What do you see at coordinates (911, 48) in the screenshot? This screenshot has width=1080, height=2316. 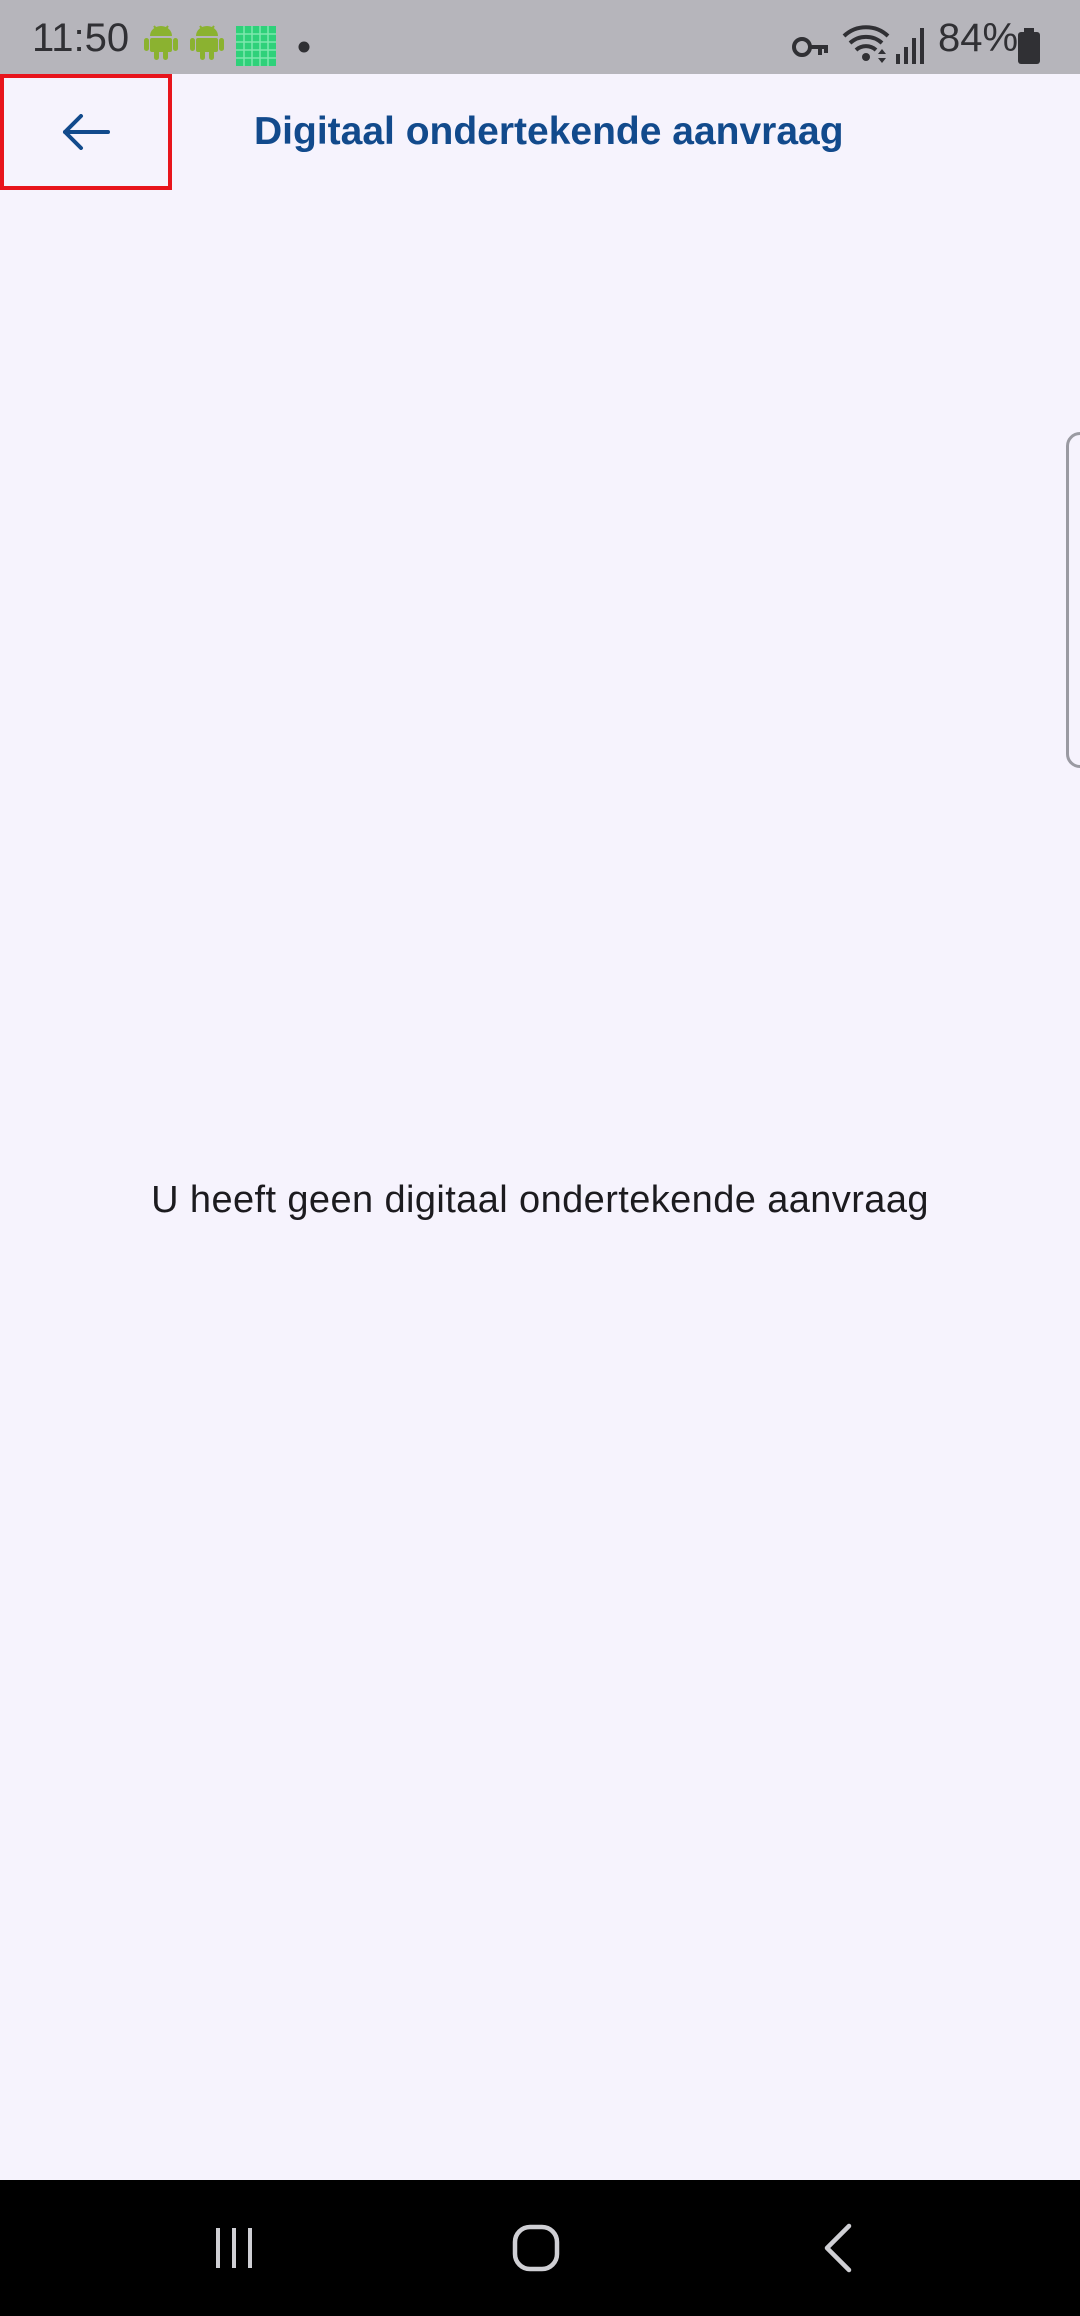 I see `signal-icon` at bounding box center [911, 48].